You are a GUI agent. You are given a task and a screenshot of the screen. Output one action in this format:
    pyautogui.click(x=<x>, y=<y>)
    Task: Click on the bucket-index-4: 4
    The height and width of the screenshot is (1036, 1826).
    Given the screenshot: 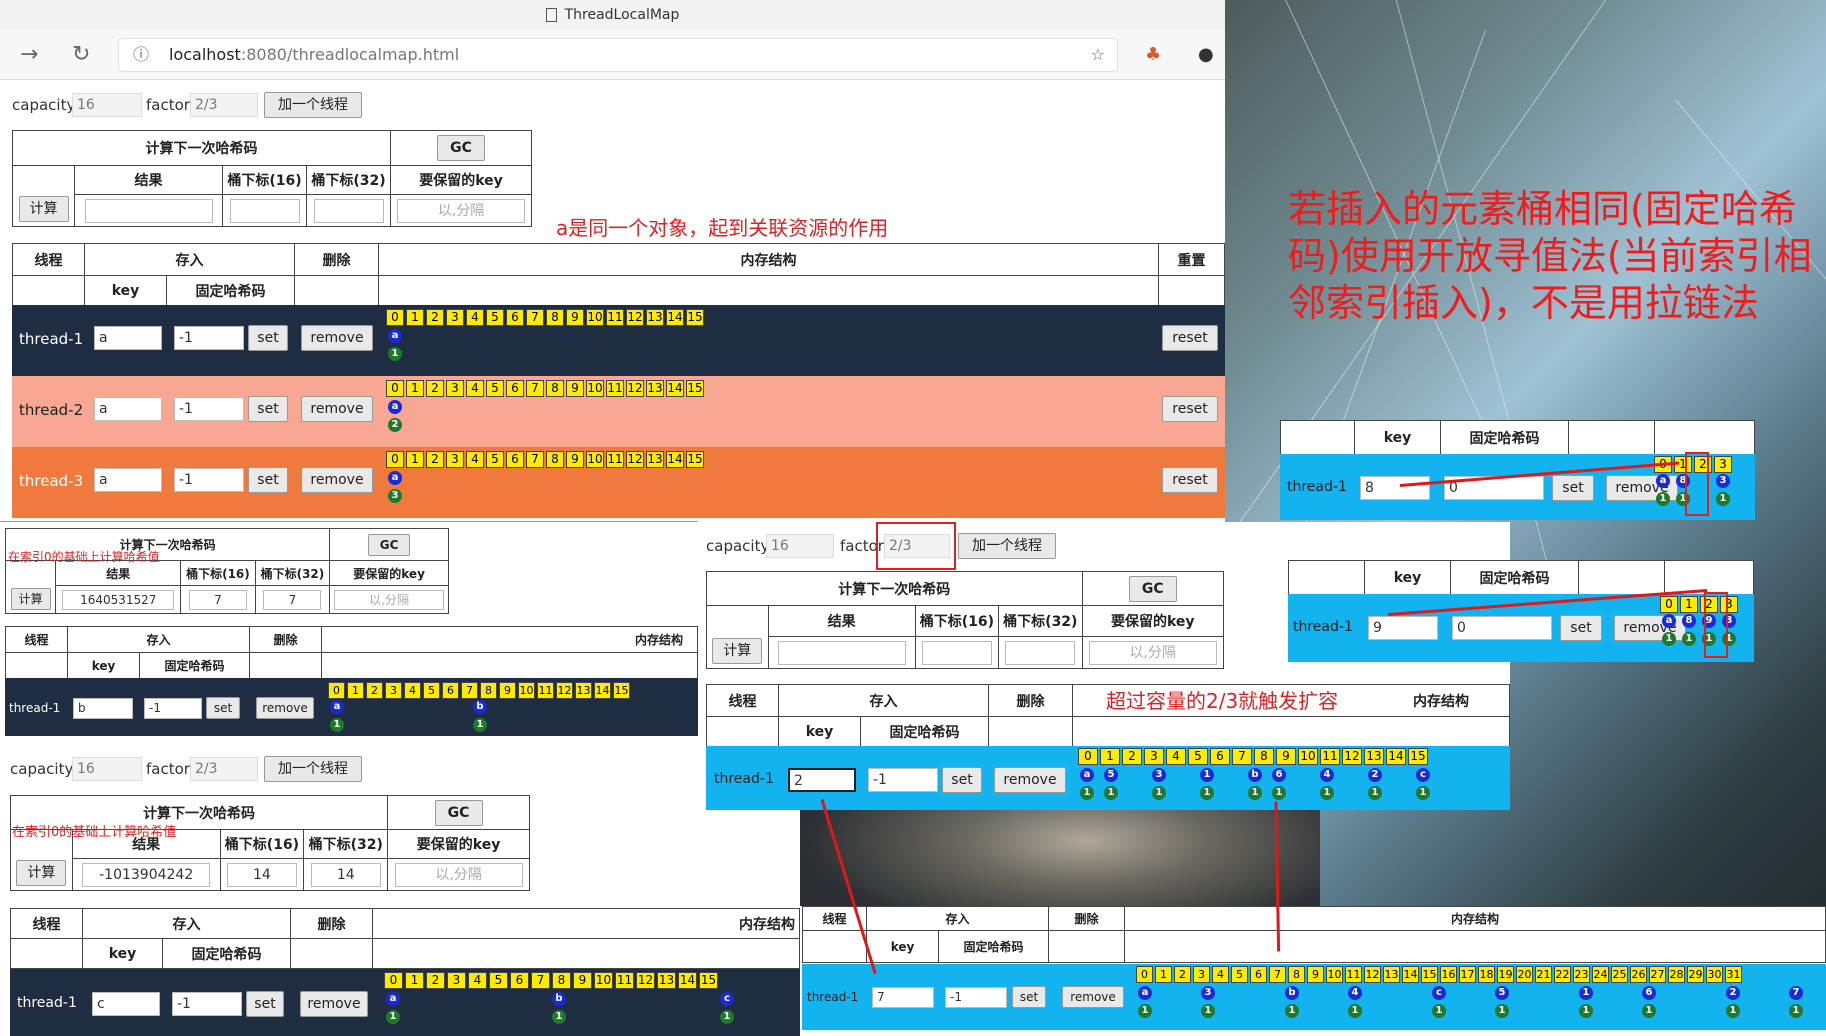 What is the action you would take?
    pyautogui.click(x=1176, y=756)
    